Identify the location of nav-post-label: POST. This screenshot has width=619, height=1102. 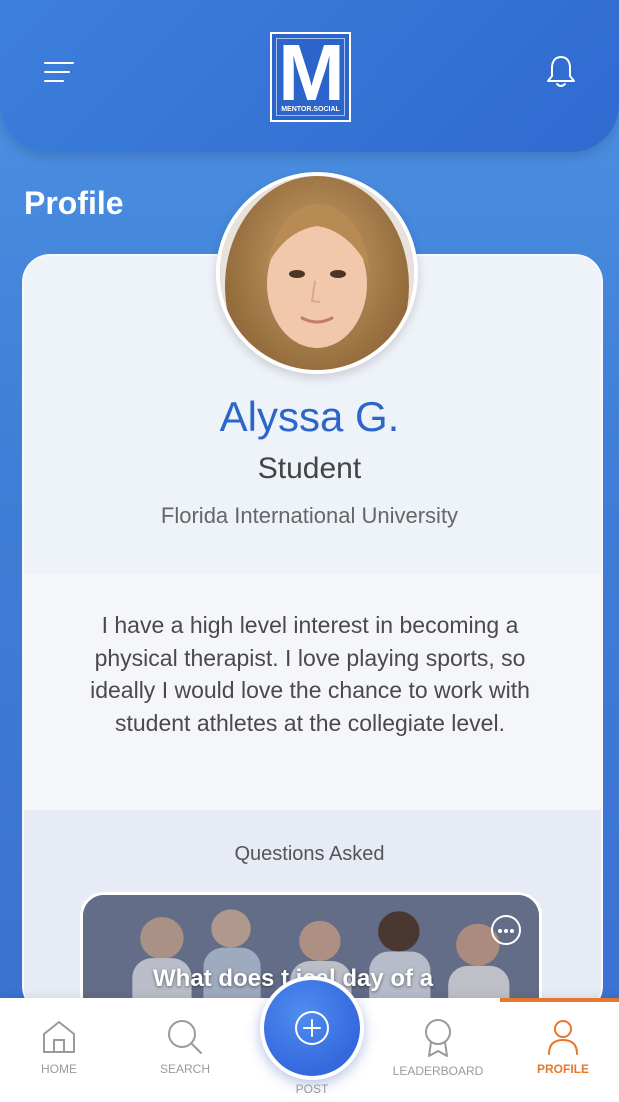
(312, 1089).